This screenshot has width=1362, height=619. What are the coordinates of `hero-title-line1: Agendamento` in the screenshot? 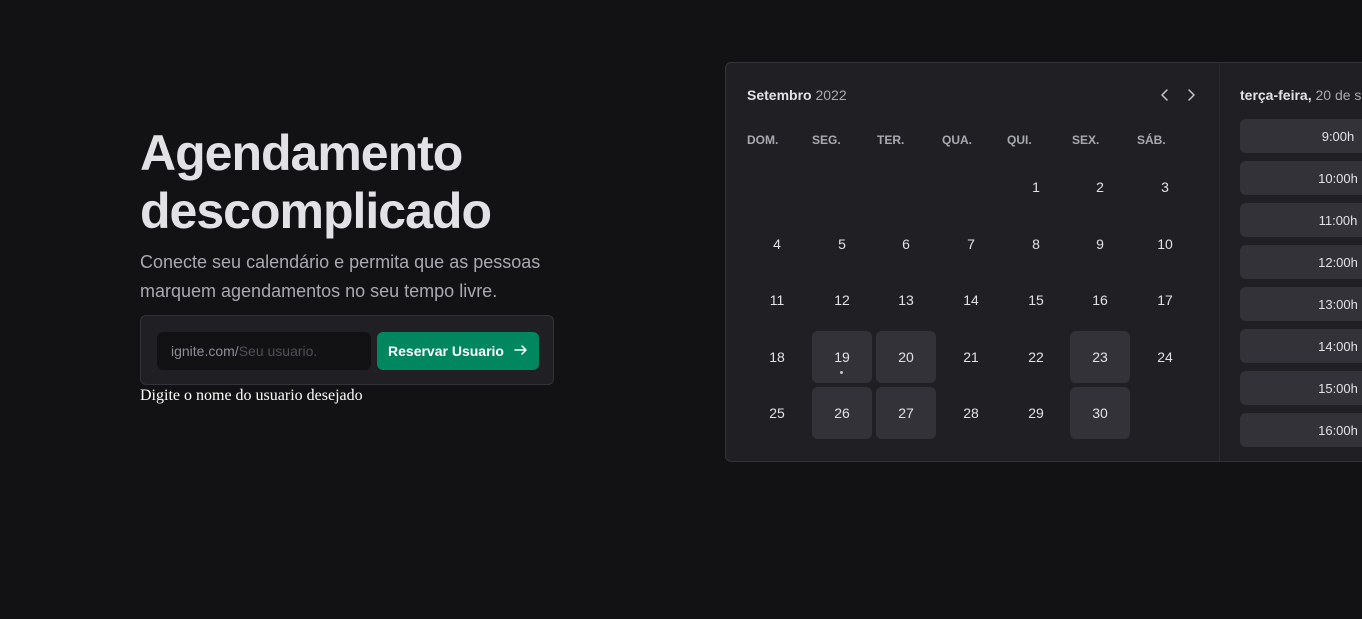 It's located at (301, 153).